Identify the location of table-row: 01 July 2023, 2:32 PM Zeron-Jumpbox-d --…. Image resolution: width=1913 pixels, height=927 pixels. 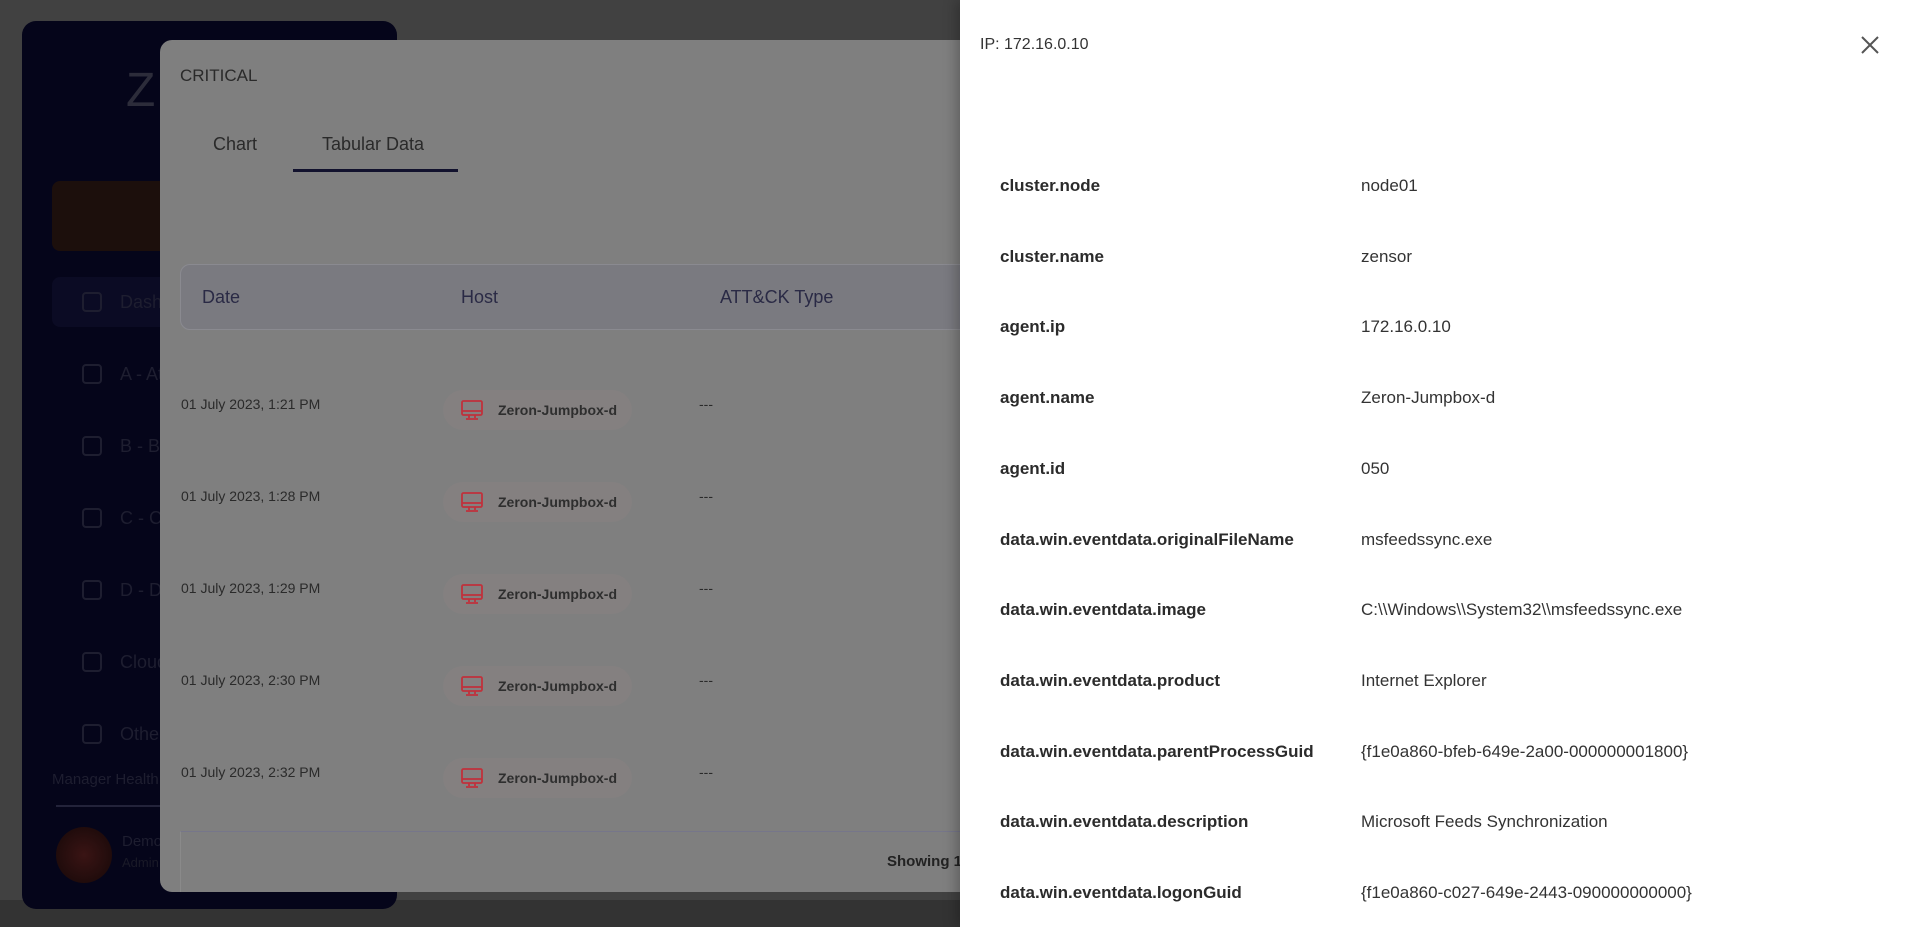
(600, 794).